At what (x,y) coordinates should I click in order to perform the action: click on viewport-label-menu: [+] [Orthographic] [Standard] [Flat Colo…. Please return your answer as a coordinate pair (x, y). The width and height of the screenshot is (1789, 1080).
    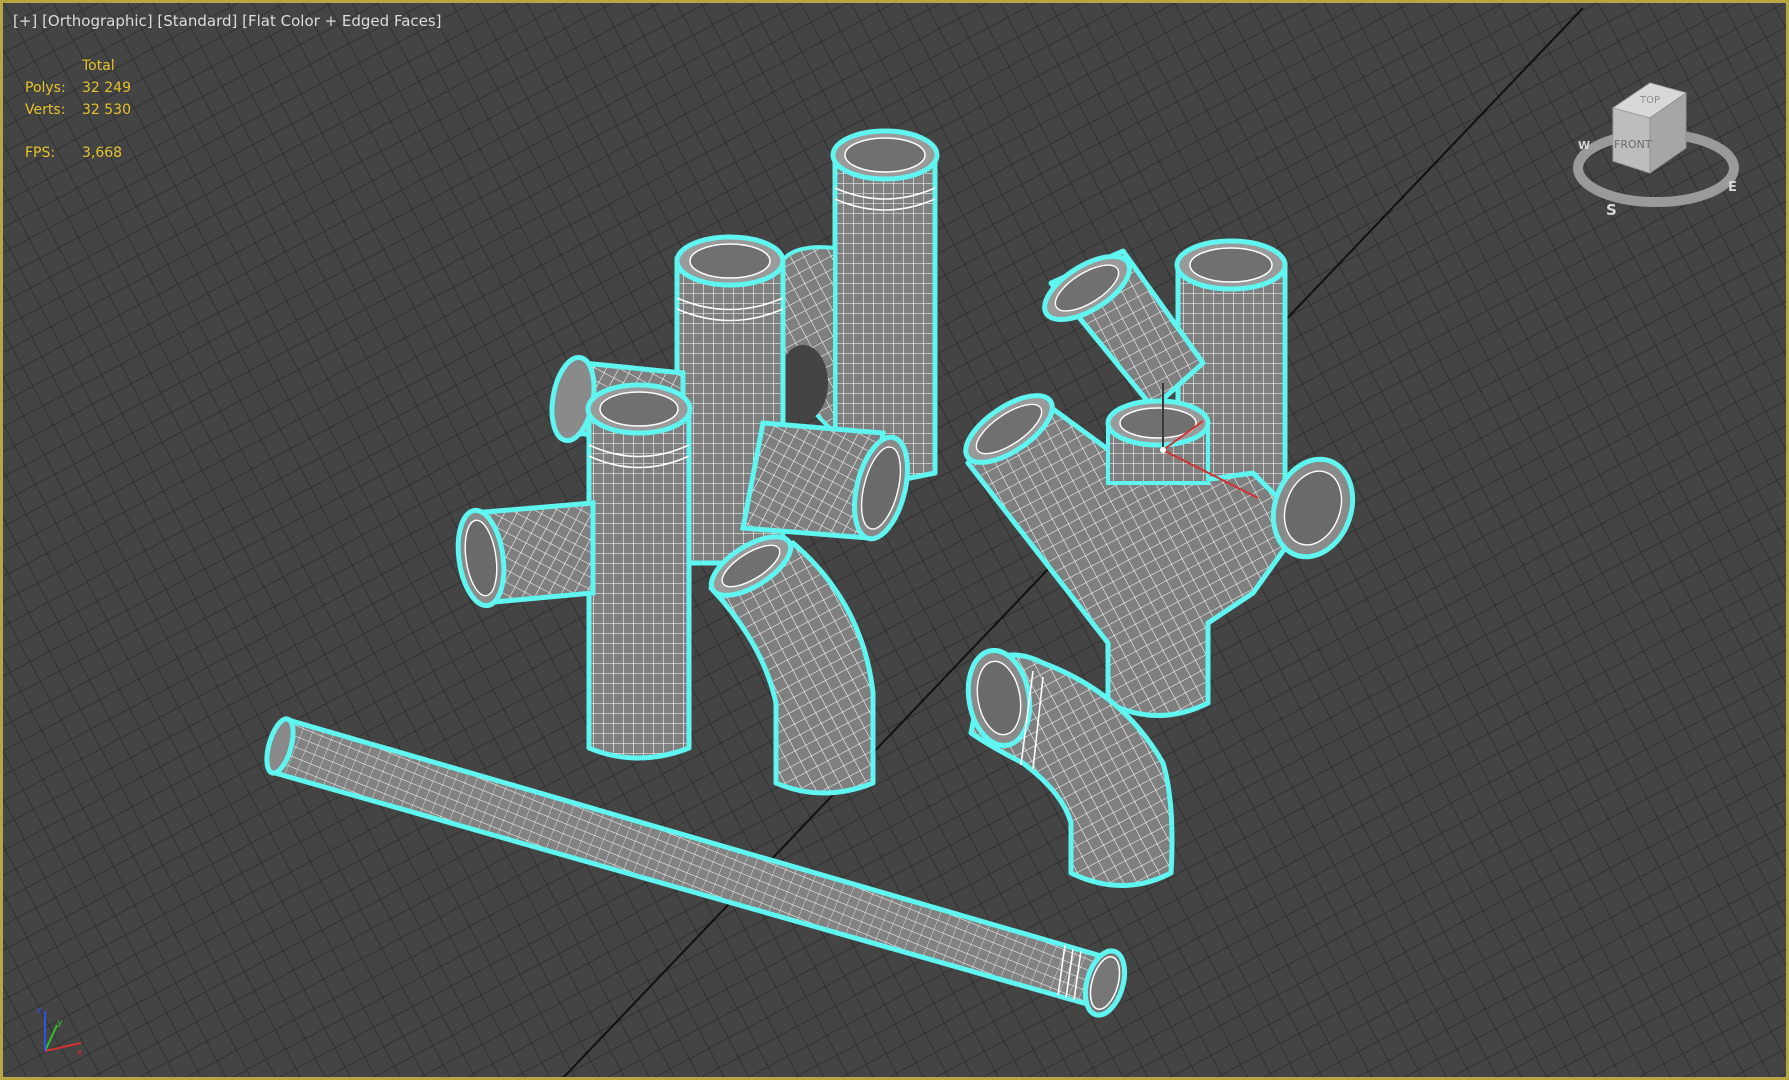
    Looking at the image, I should click on (227, 21).